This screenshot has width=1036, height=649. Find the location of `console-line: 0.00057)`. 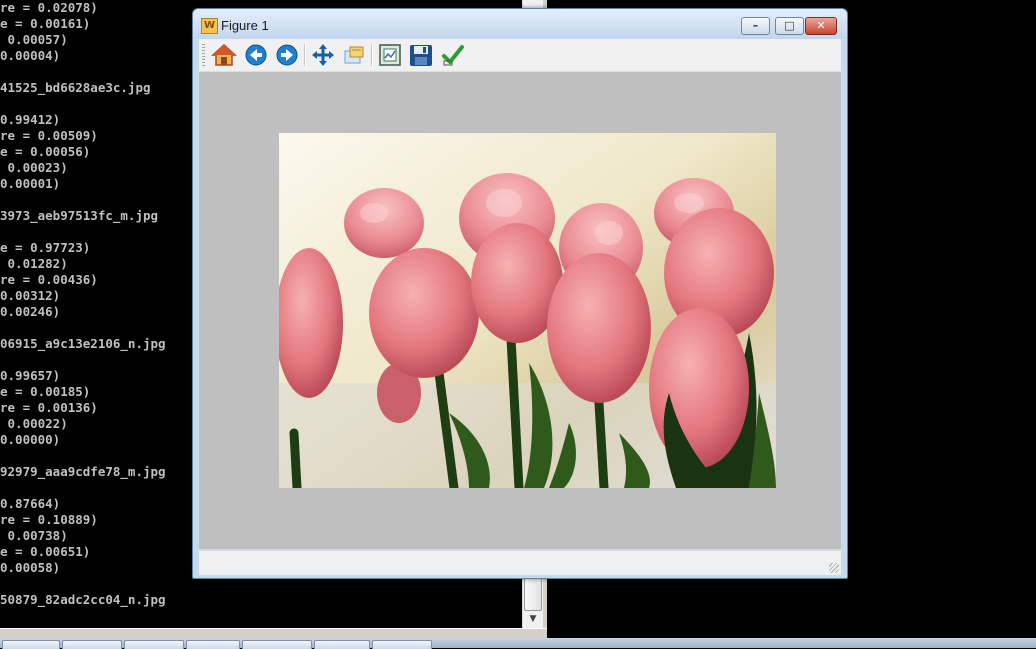

console-line: 0.00057) is located at coordinates (34, 39).